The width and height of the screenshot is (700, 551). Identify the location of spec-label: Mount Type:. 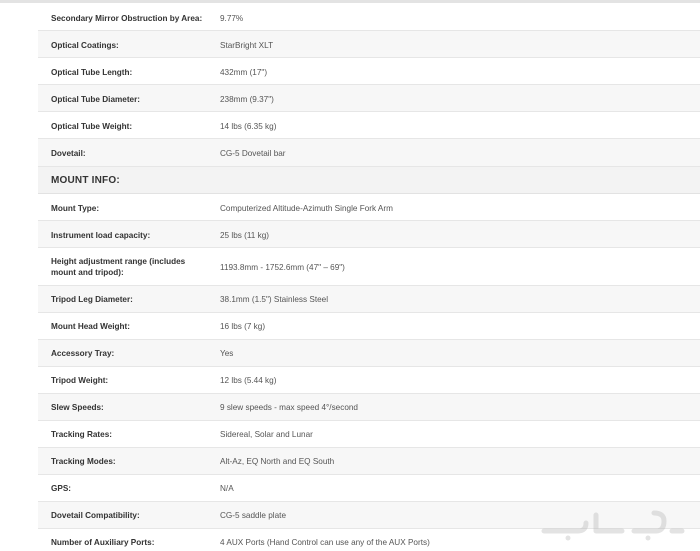
(75, 208).